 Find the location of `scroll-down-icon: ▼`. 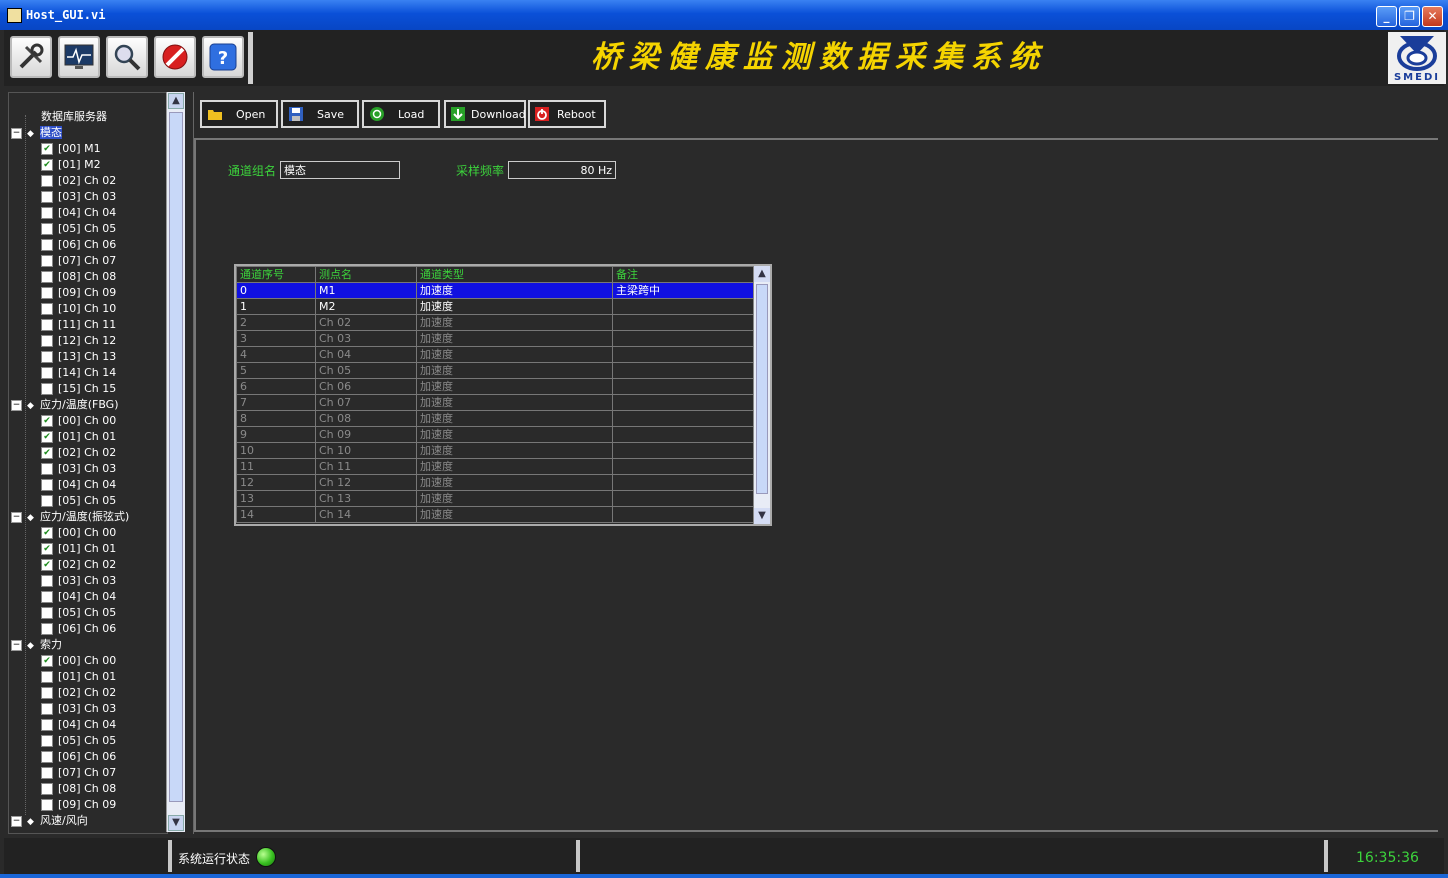

scroll-down-icon: ▼ is located at coordinates (176, 823).